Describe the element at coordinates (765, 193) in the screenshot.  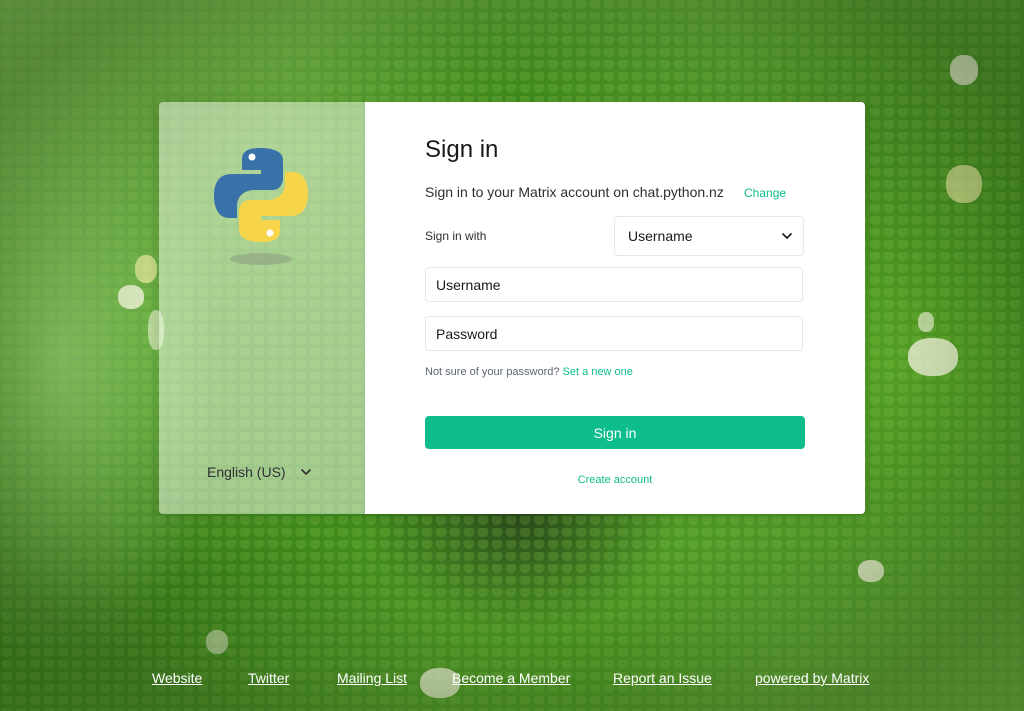
I see `change-server-link: Change` at that location.